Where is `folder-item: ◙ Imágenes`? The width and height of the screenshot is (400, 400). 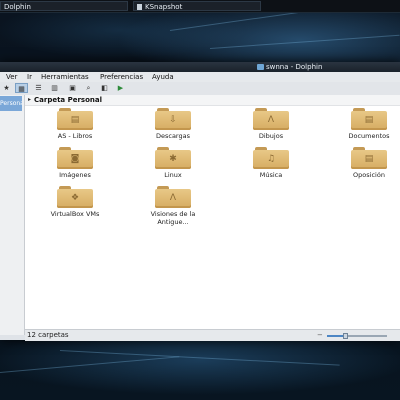 folder-item: ◙ Imágenes is located at coordinates (75, 167).